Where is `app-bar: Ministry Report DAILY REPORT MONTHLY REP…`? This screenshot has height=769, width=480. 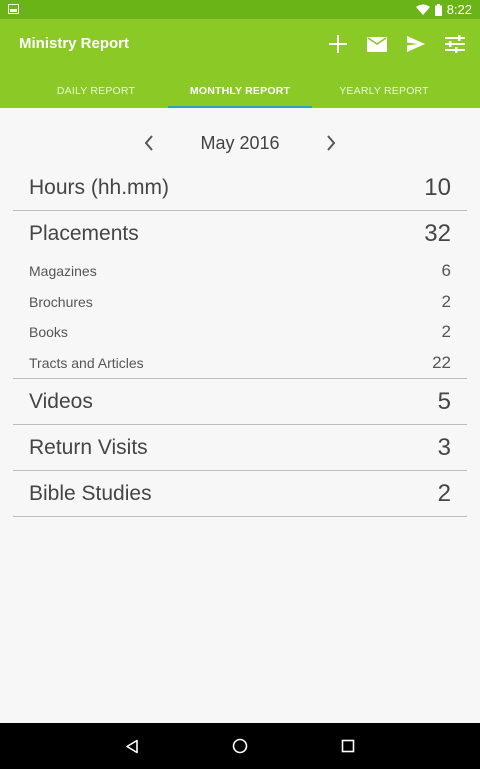 app-bar: Ministry Report DAILY REPORT MONTHLY REP… is located at coordinates (240, 63).